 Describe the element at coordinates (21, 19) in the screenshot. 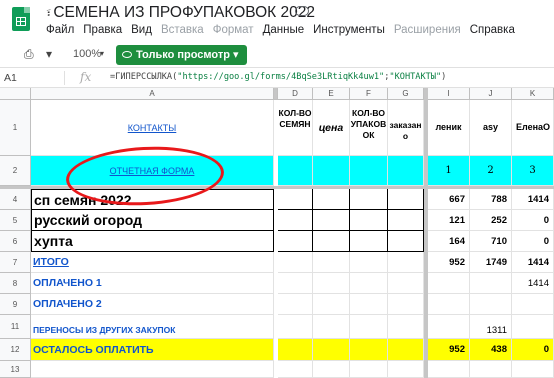

I see `sheets-logo-icon` at that location.